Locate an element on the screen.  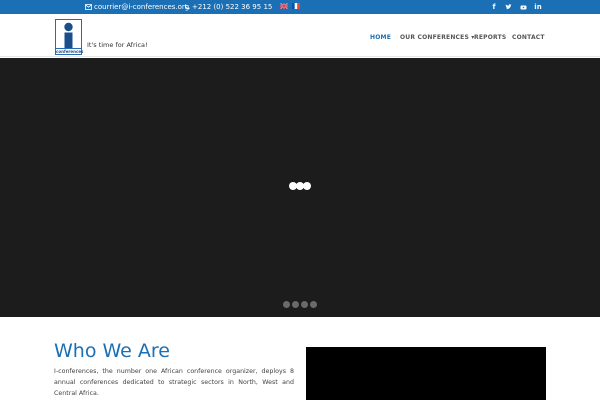
nav-home: HOME is located at coordinates (380, 37).